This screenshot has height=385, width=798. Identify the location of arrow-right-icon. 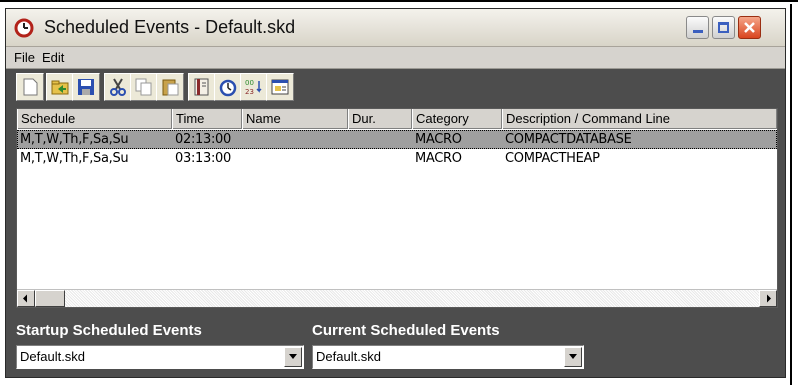
(769, 298).